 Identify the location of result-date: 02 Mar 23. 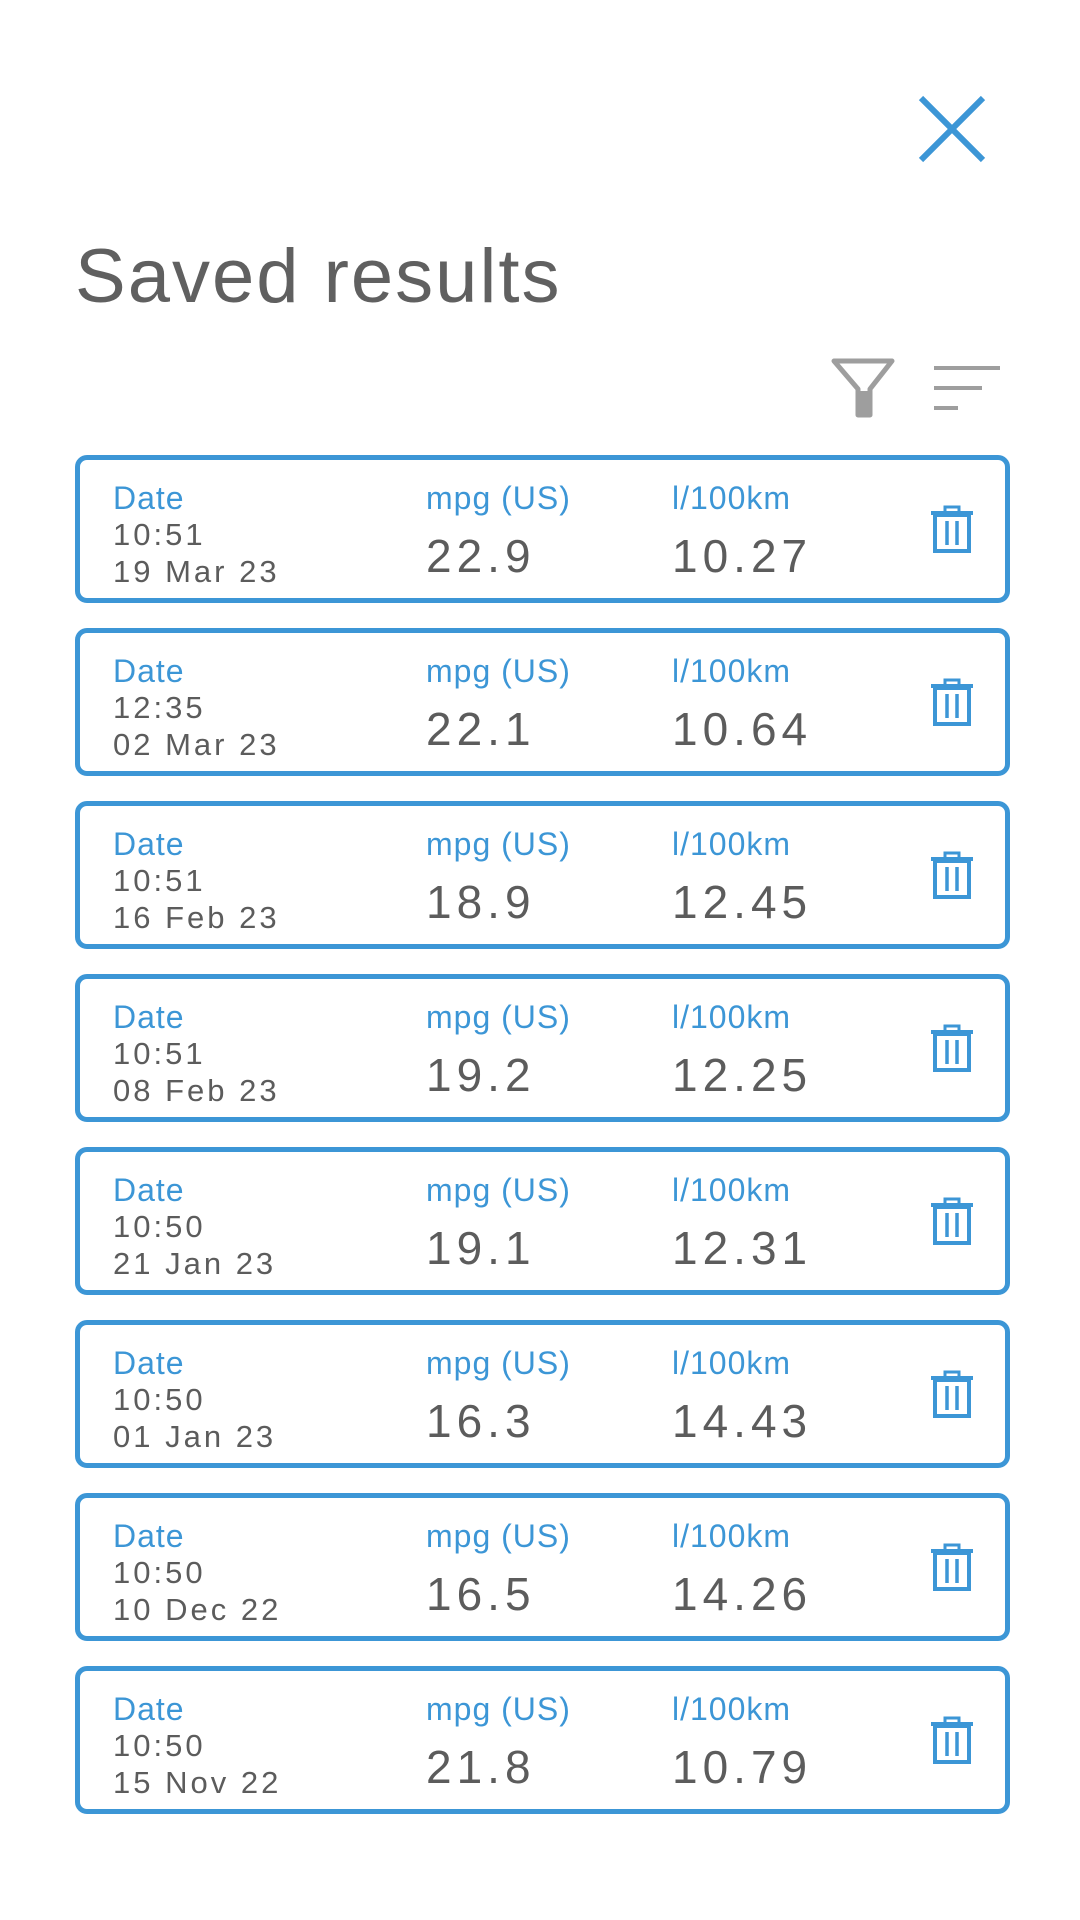
(196, 744).